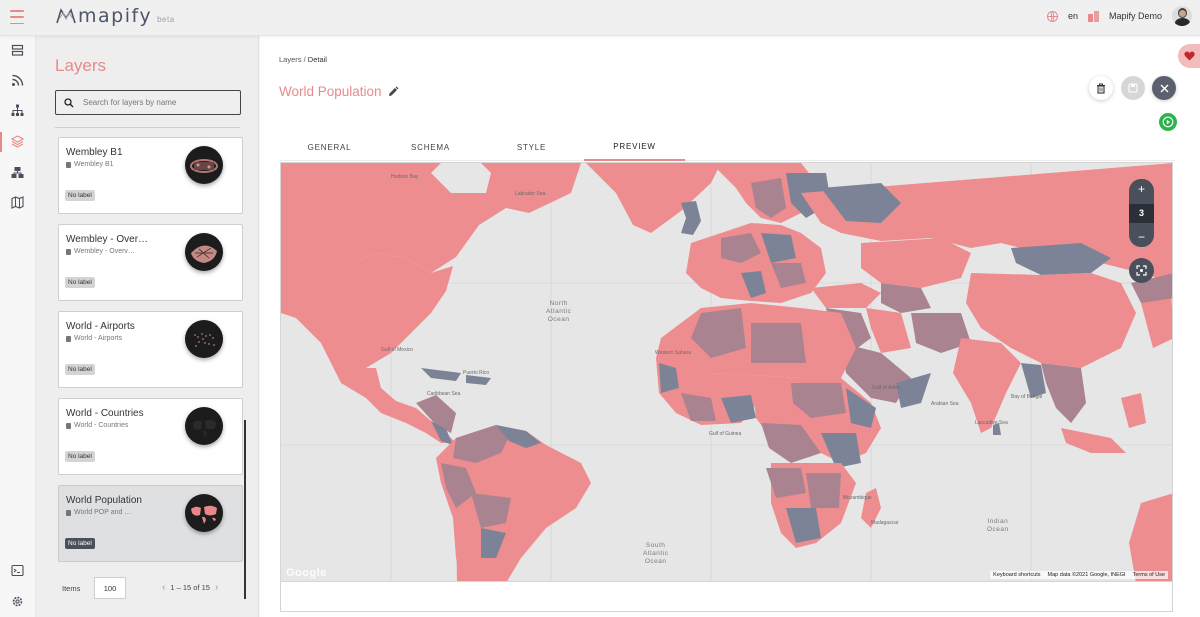  Describe the element at coordinates (17, 80) in the screenshot. I see `rss-icon` at that location.